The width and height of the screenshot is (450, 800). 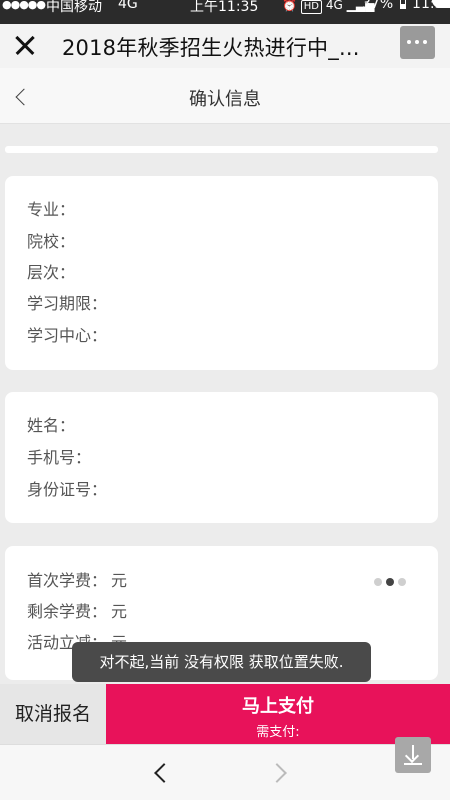 What do you see at coordinates (221, 149) in the screenshot?
I see `progress-strip` at bounding box center [221, 149].